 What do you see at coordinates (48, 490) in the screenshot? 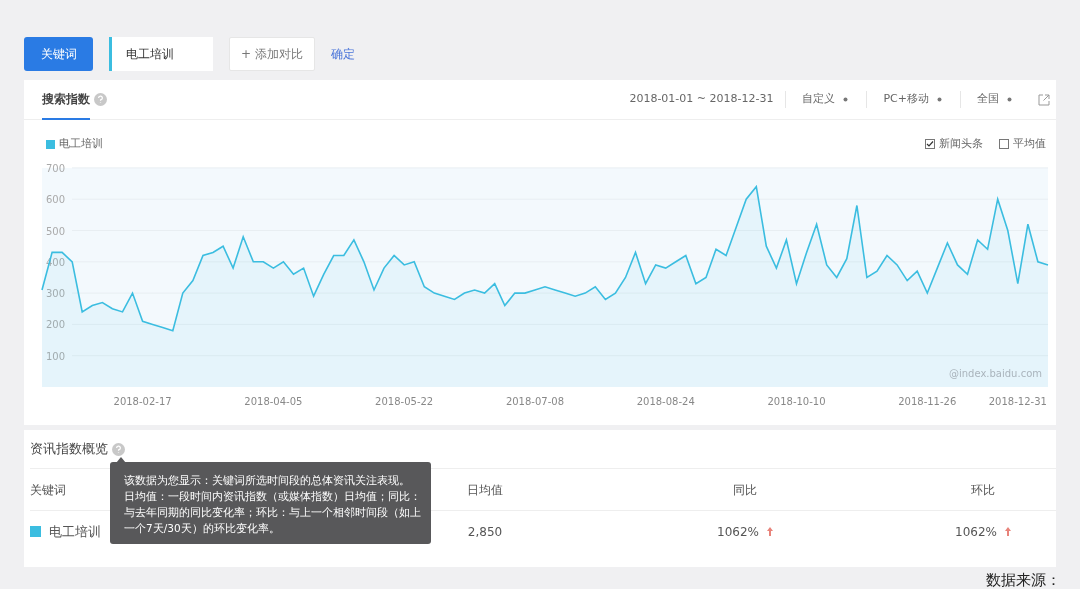
I see `column-header: 关键词` at bounding box center [48, 490].